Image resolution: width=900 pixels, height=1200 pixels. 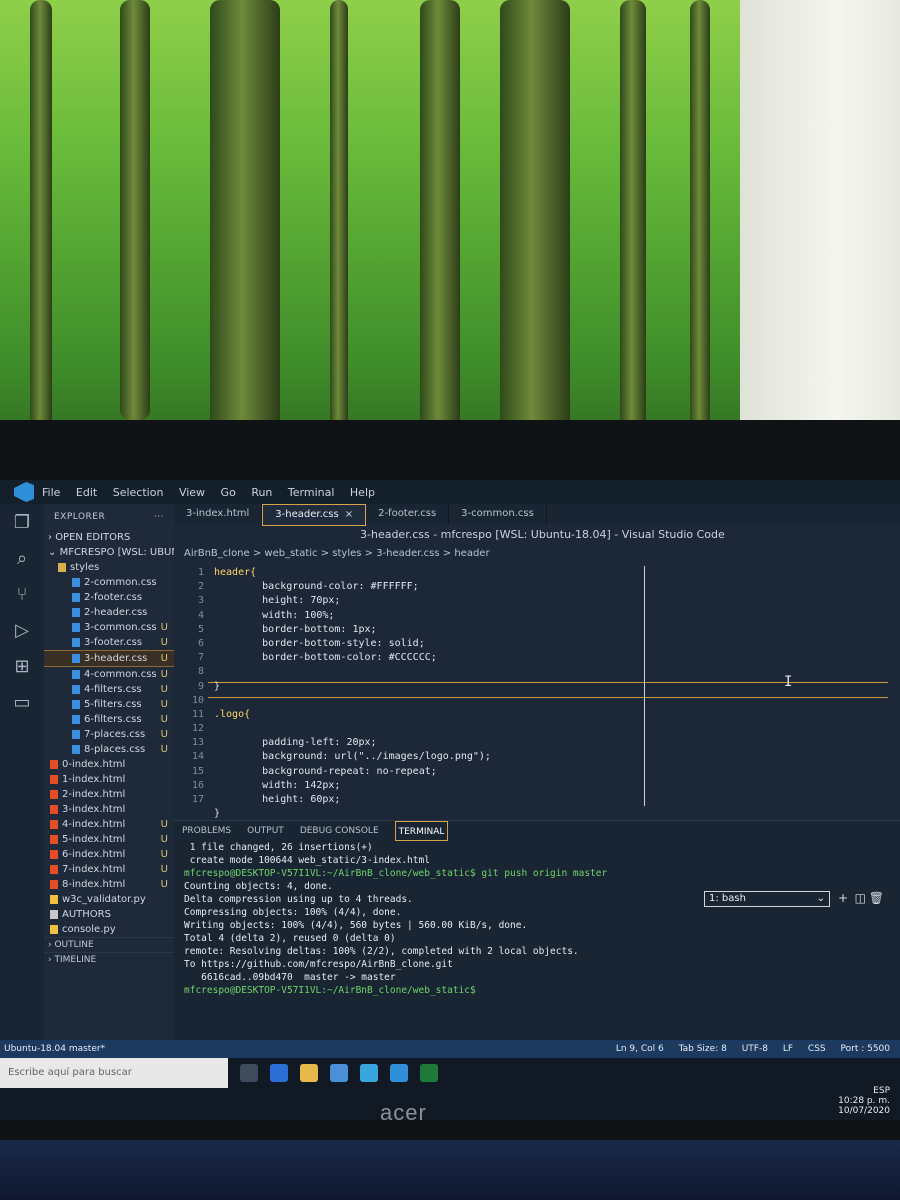 I want to click on file-tree-item: 2-common.css, so click(x=109, y=582).